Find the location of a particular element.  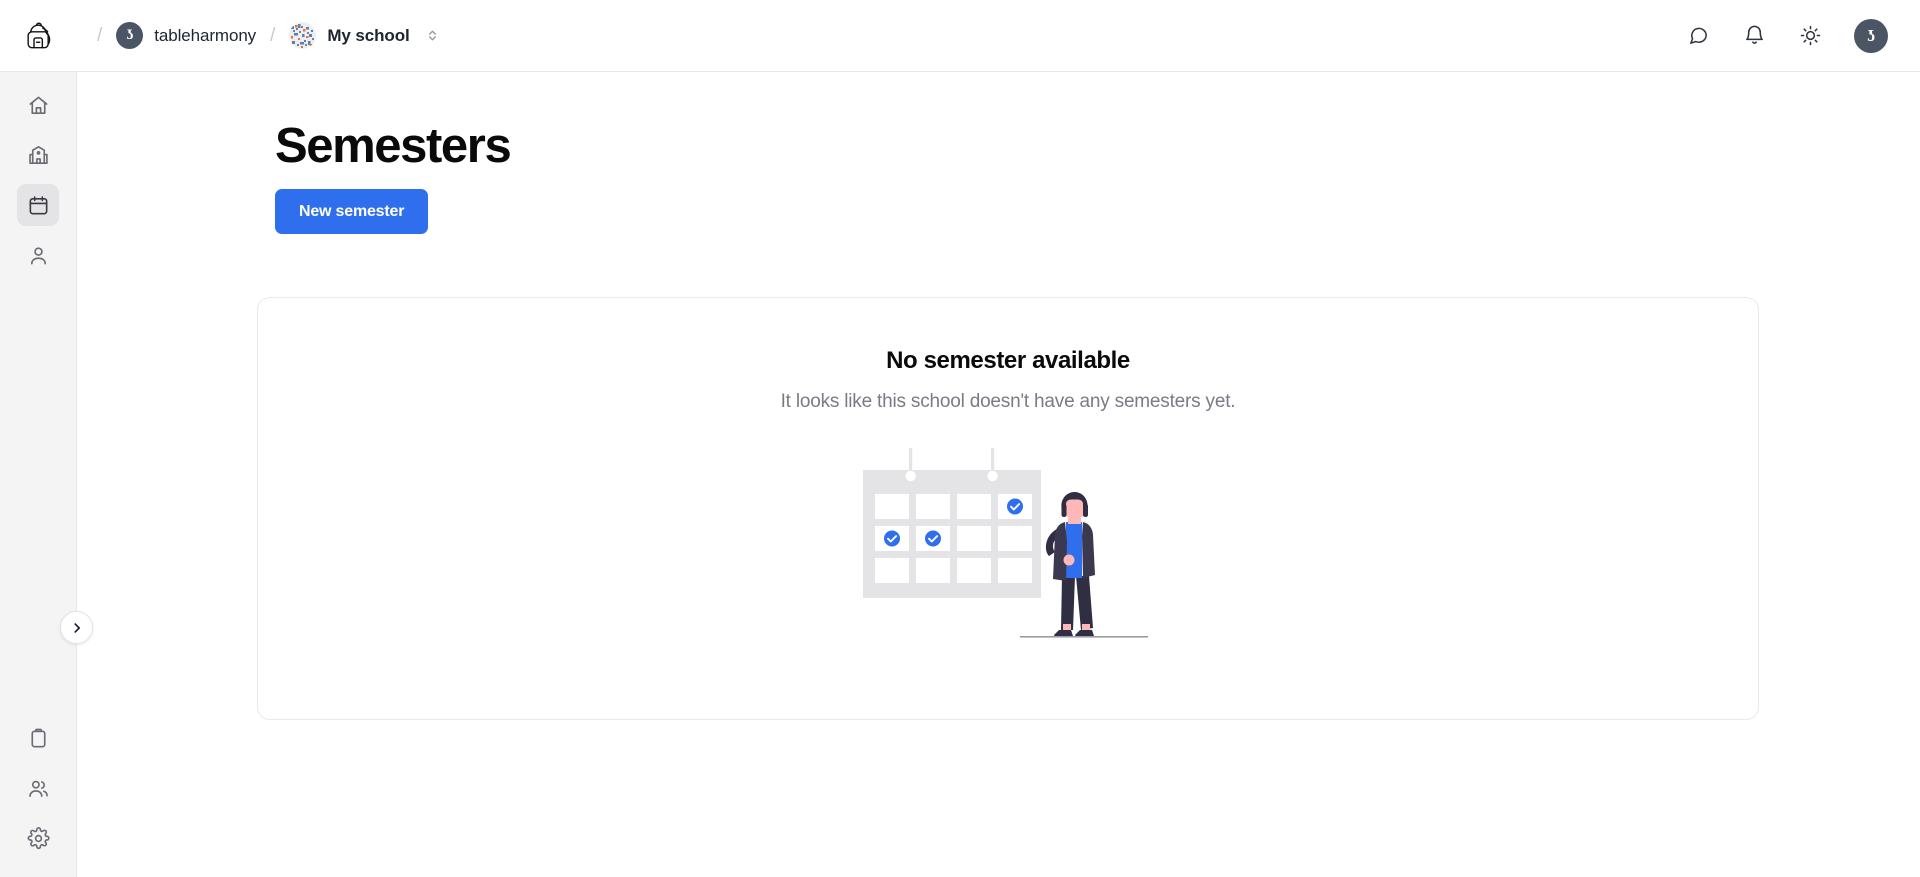

sidebar-item-semesters is located at coordinates (38, 205).